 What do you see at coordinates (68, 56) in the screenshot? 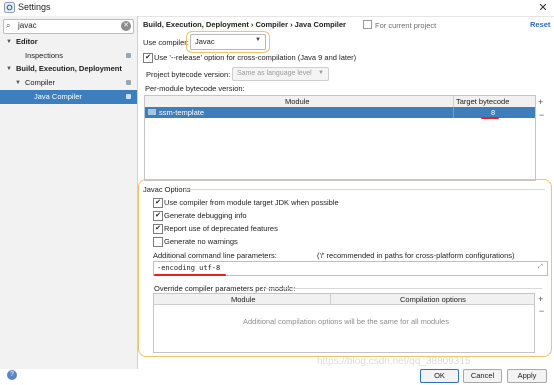
I see `tree-item-inspections: Inspections` at bounding box center [68, 56].